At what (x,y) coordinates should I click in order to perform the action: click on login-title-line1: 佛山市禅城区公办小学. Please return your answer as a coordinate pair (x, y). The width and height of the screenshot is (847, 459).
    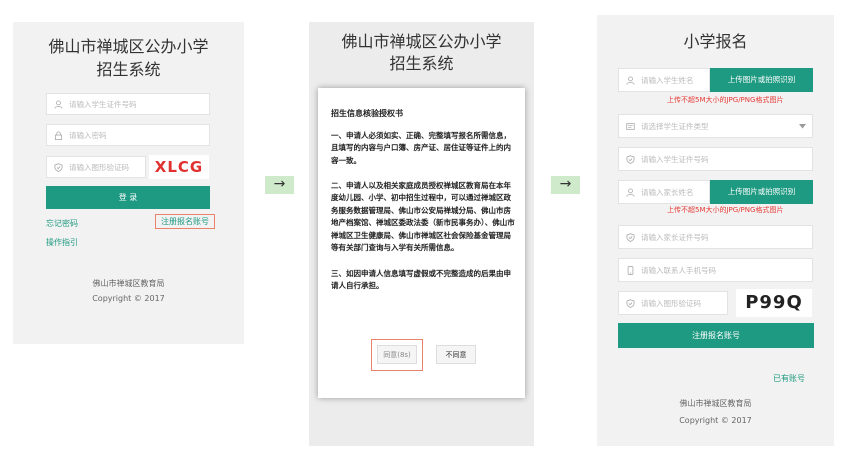
    Looking at the image, I should click on (128, 46).